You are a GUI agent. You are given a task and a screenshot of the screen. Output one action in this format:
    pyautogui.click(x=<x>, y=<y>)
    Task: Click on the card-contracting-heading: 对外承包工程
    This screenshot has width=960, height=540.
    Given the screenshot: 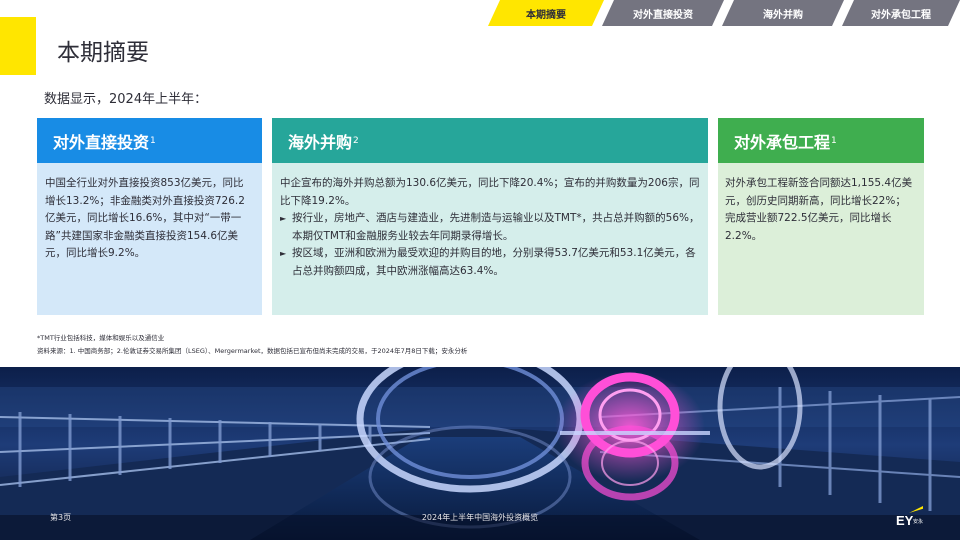 What is the action you would take?
    pyautogui.click(x=782, y=142)
    